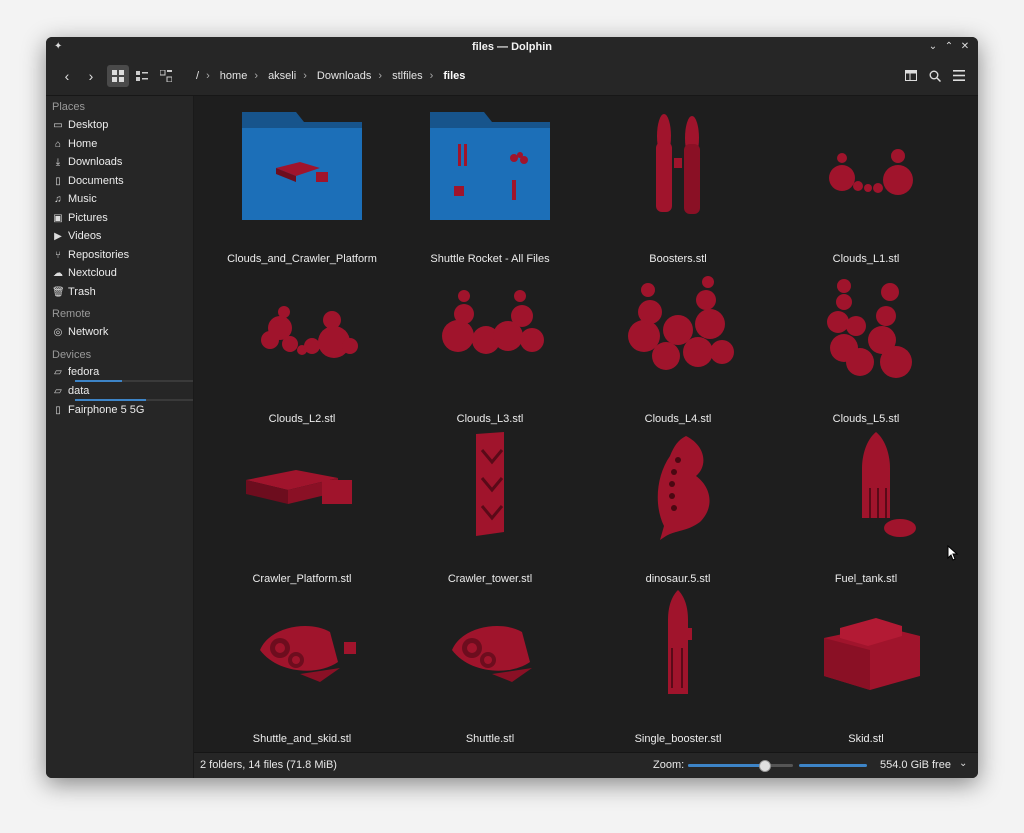  I want to click on breadcrumb-downloads: Downloads, so click(344, 76).